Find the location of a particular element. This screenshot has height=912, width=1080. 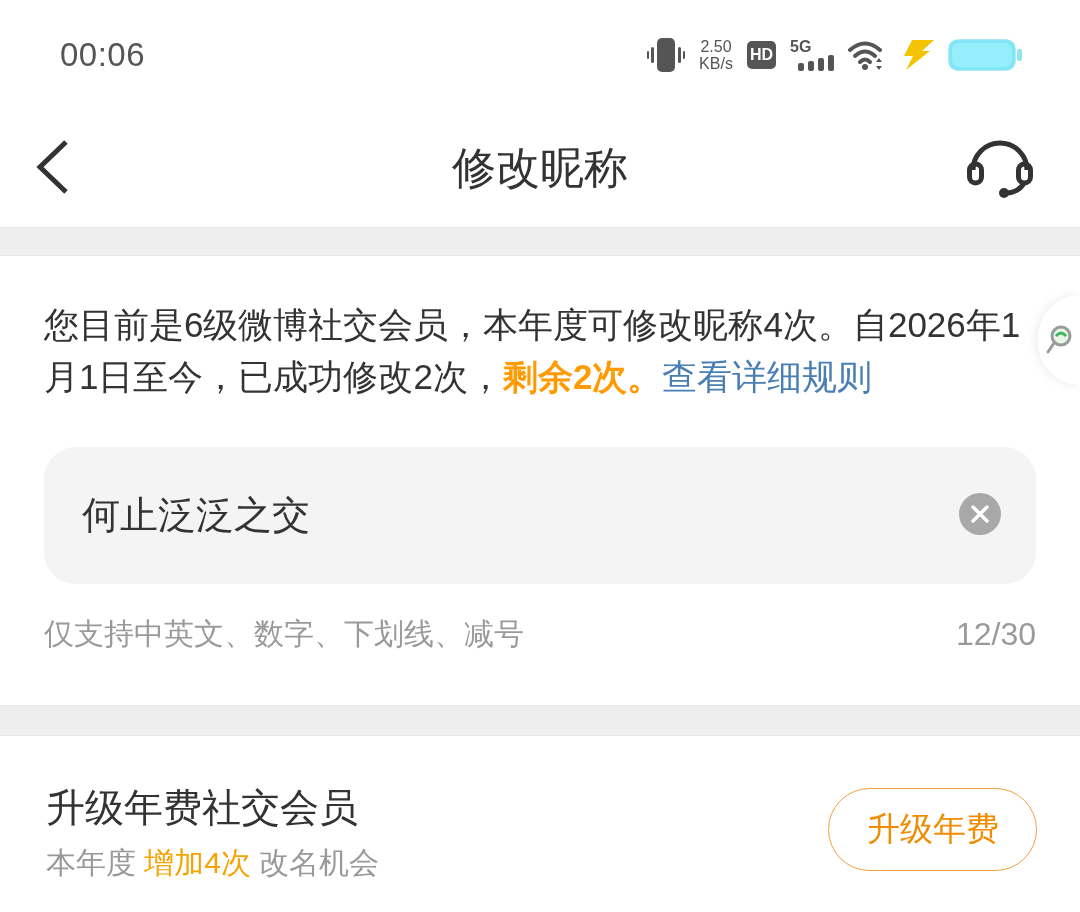

nickname-value: 何止泛泛之交 is located at coordinates (196, 515).